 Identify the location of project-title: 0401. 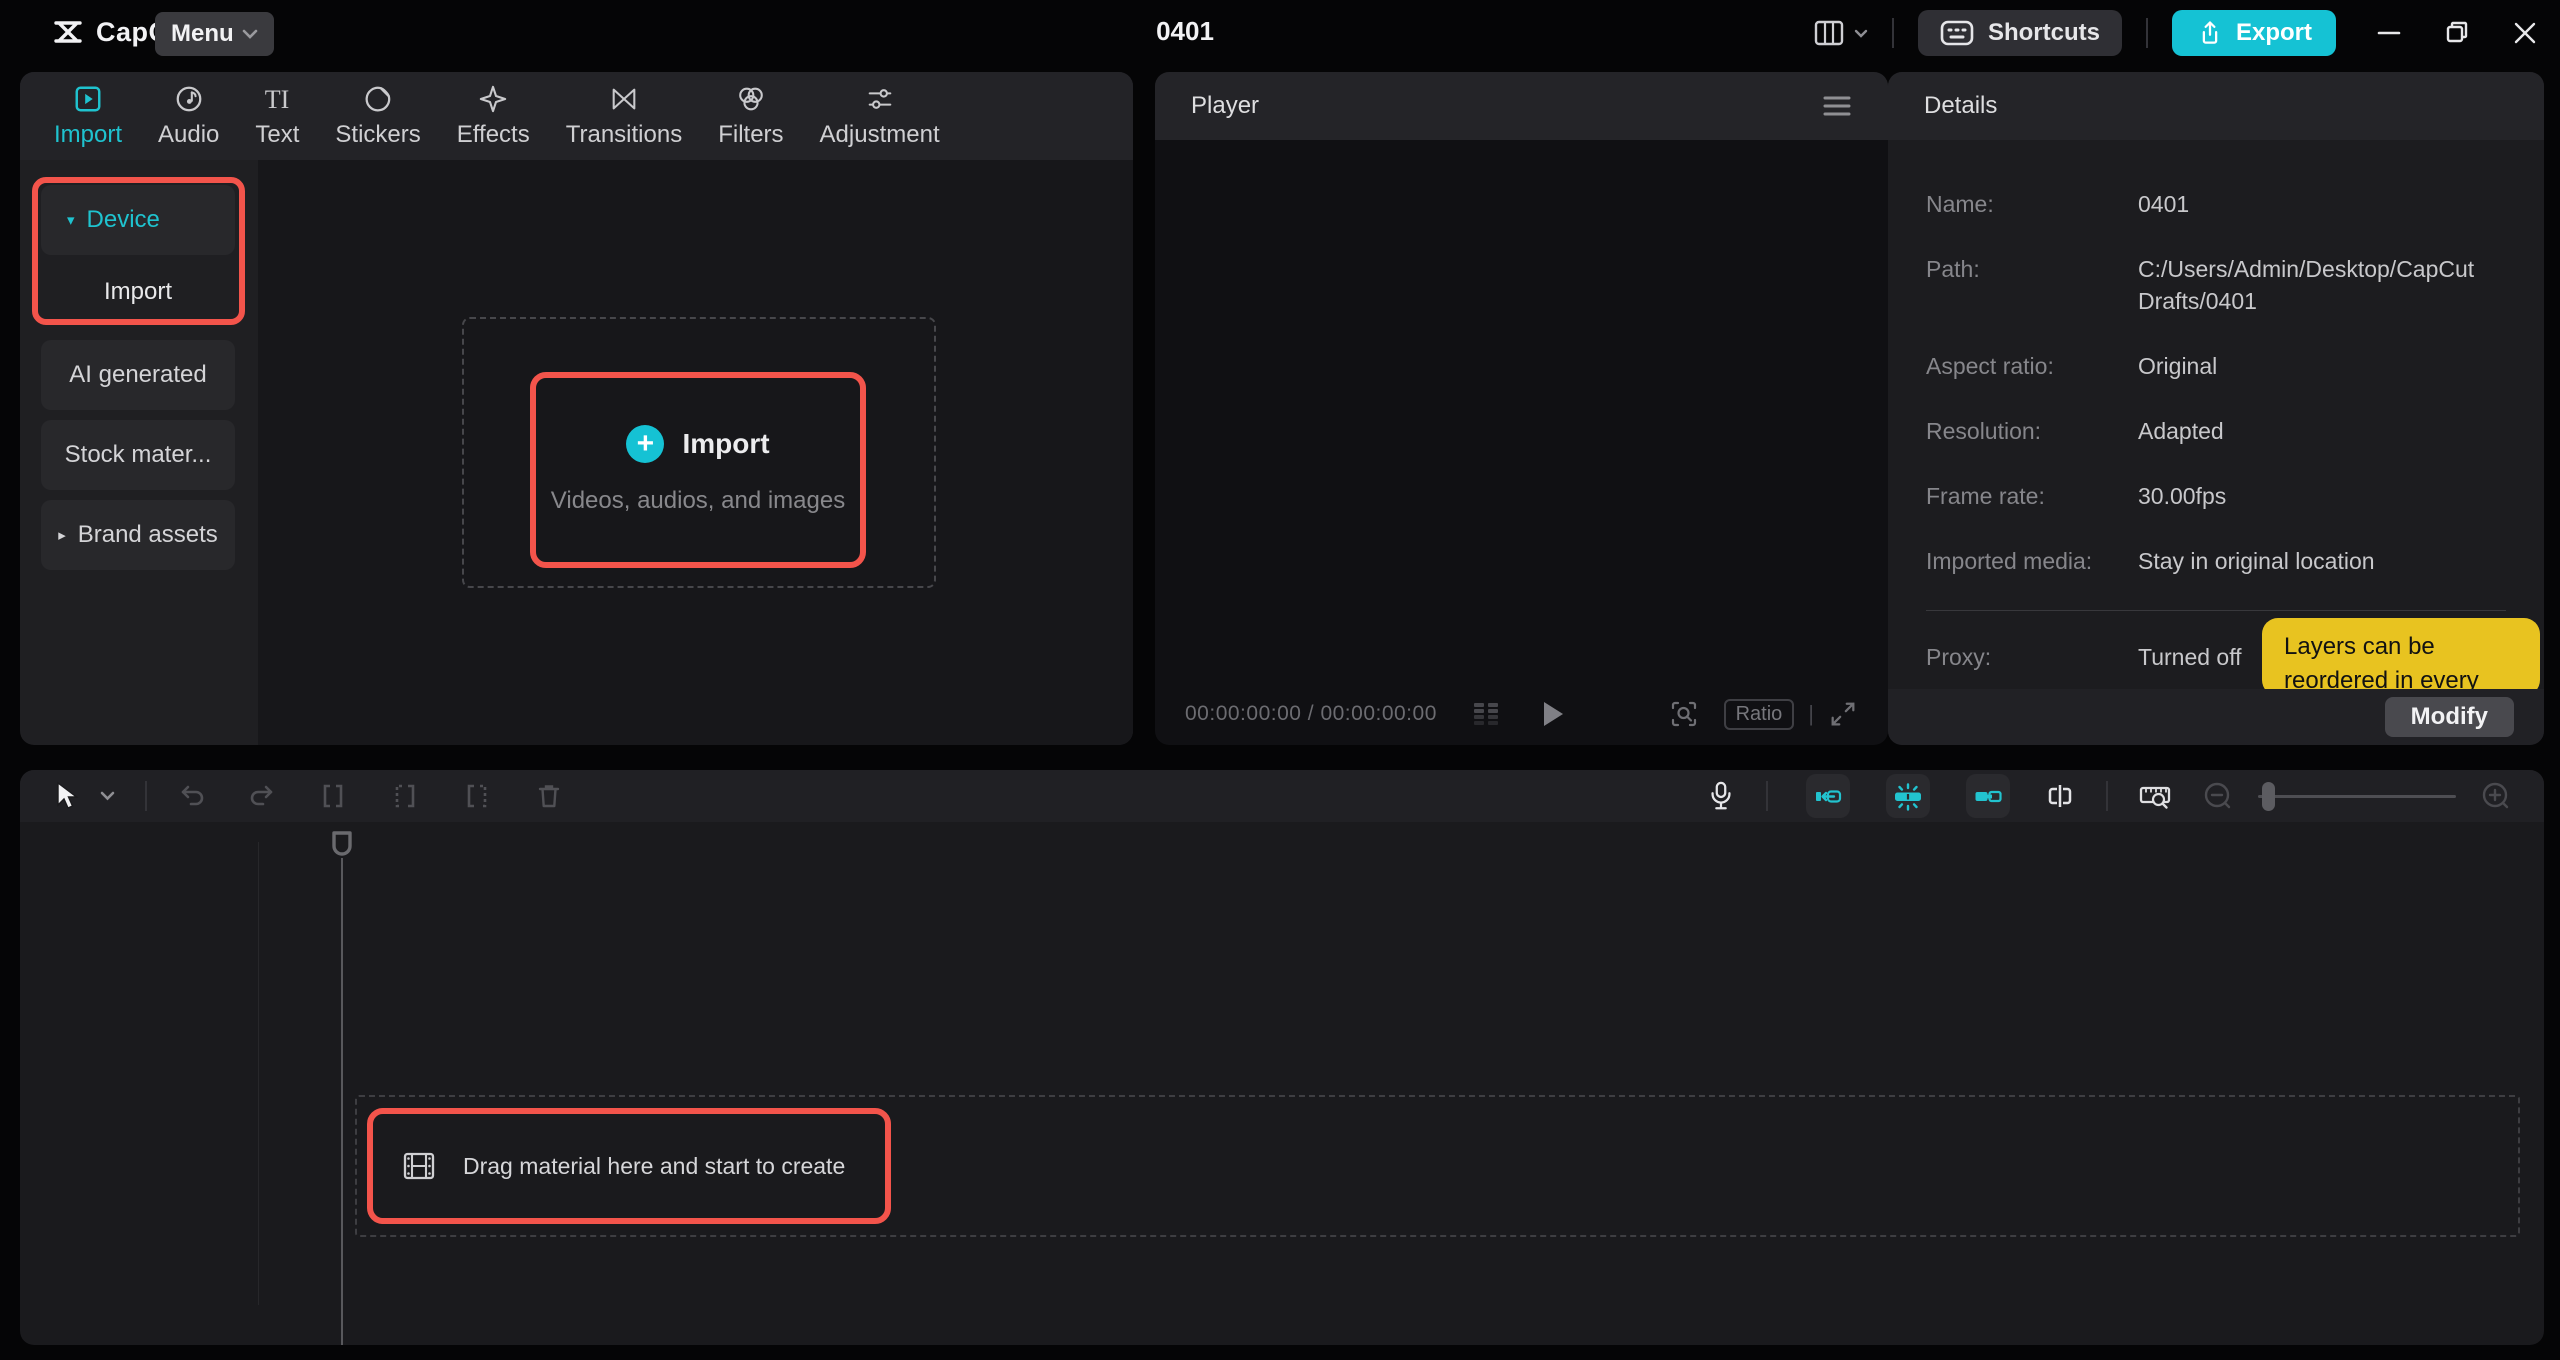
(1185, 31).